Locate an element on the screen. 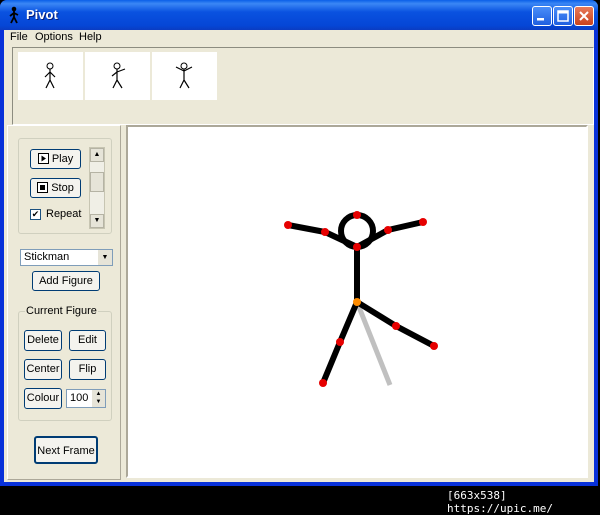 Image resolution: width=600 pixels, height=515 pixels. stop-button: Stop is located at coordinates (55, 188).